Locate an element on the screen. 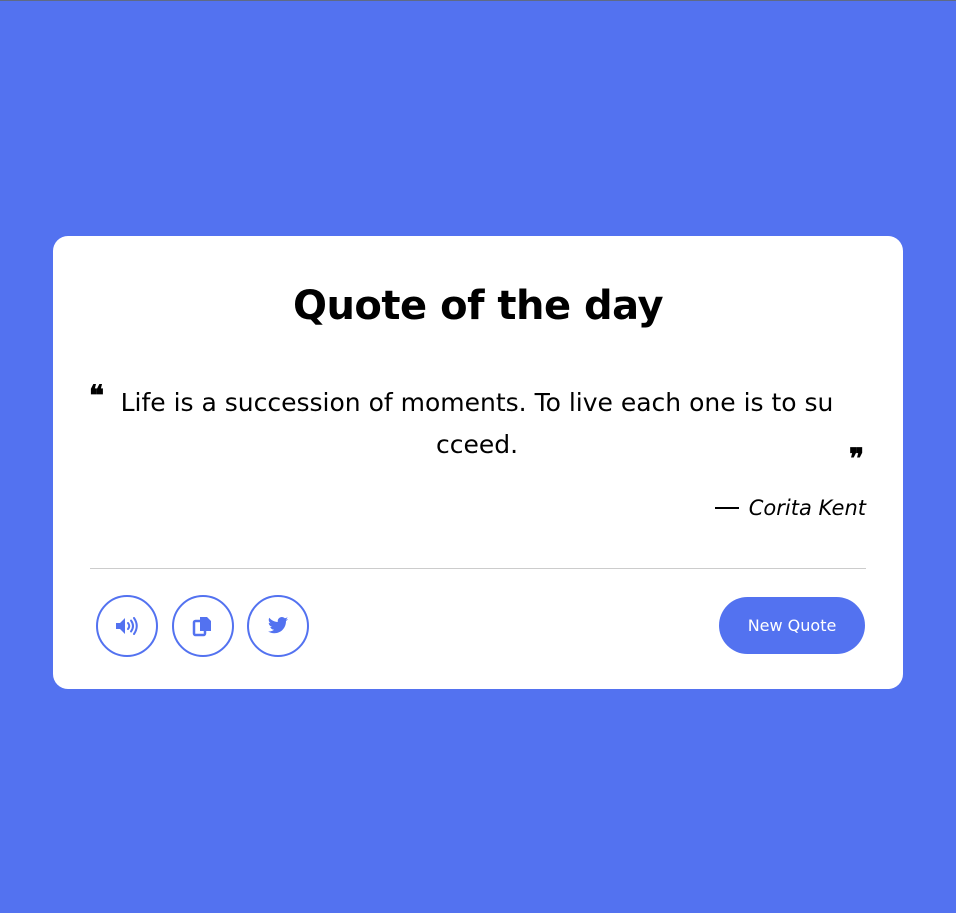 This screenshot has width=956, height=913. speak-button is located at coordinates (127, 626).